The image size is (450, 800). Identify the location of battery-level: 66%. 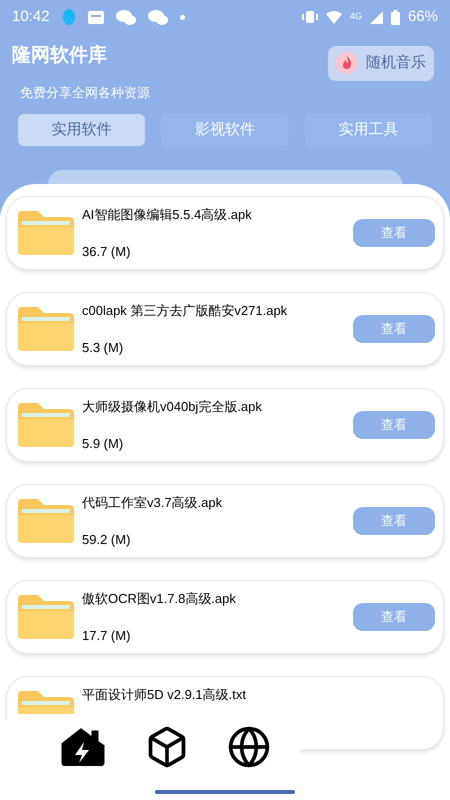
(423, 16).